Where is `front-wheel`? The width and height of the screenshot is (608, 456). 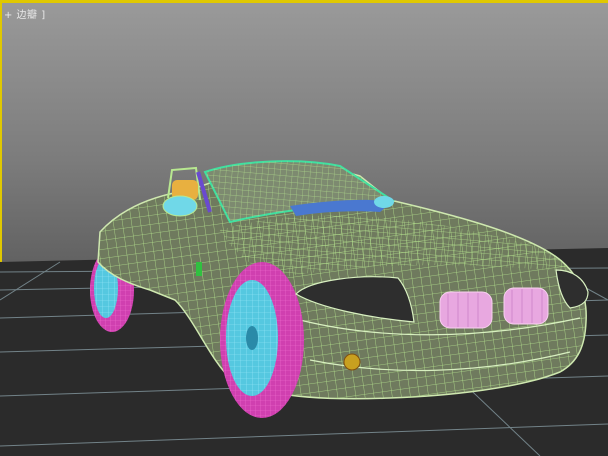
front-wheel is located at coordinates (262, 340).